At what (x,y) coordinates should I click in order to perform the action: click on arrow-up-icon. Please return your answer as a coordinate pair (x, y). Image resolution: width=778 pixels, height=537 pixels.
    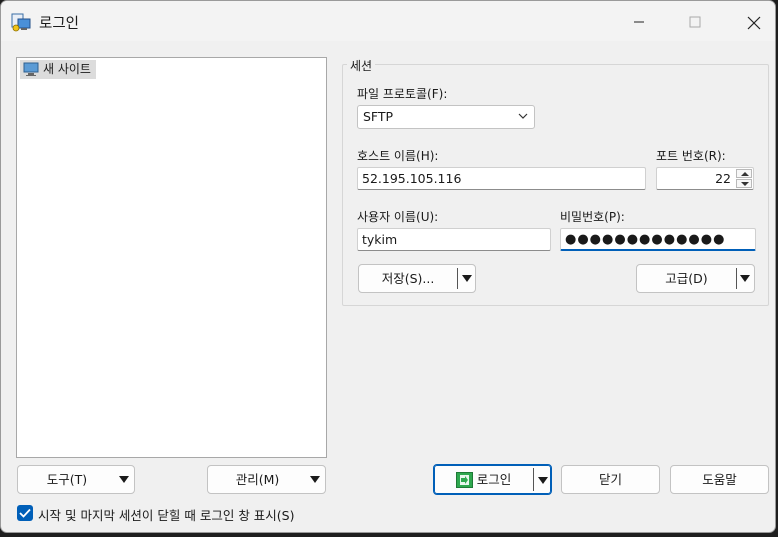
    Looking at the image, I should click on (745, 174).